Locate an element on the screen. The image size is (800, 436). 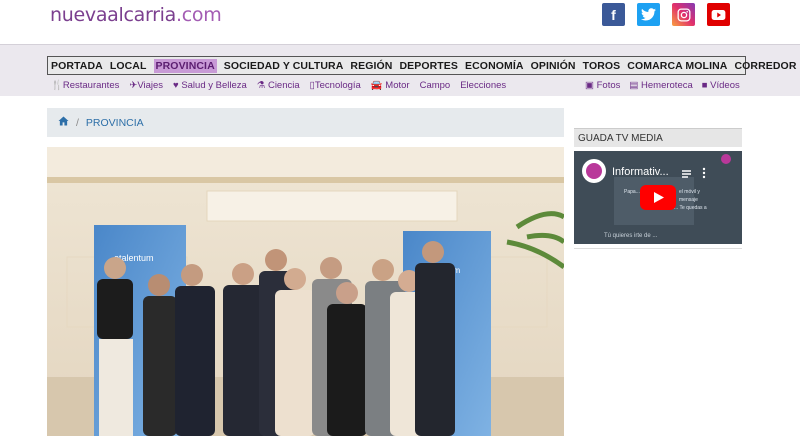
video-text-2: el móvil y is located at coordinates (689, 192).